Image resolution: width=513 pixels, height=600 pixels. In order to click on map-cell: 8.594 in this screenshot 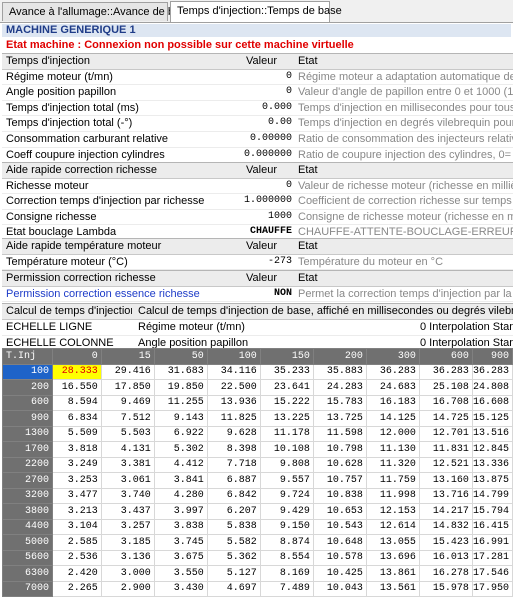, I will do `click(77, 402)`.